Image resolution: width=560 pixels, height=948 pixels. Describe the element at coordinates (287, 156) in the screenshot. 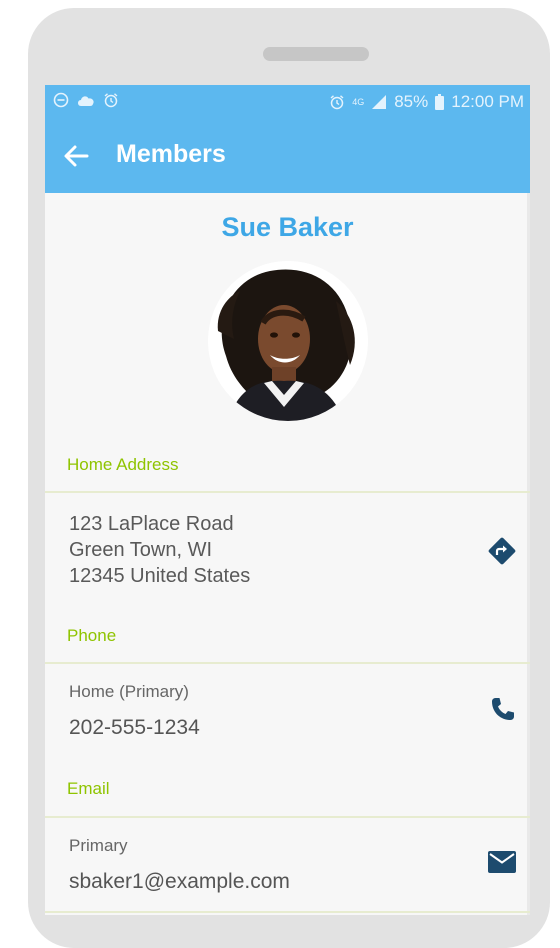

I see `app-bar: Members` at that location.